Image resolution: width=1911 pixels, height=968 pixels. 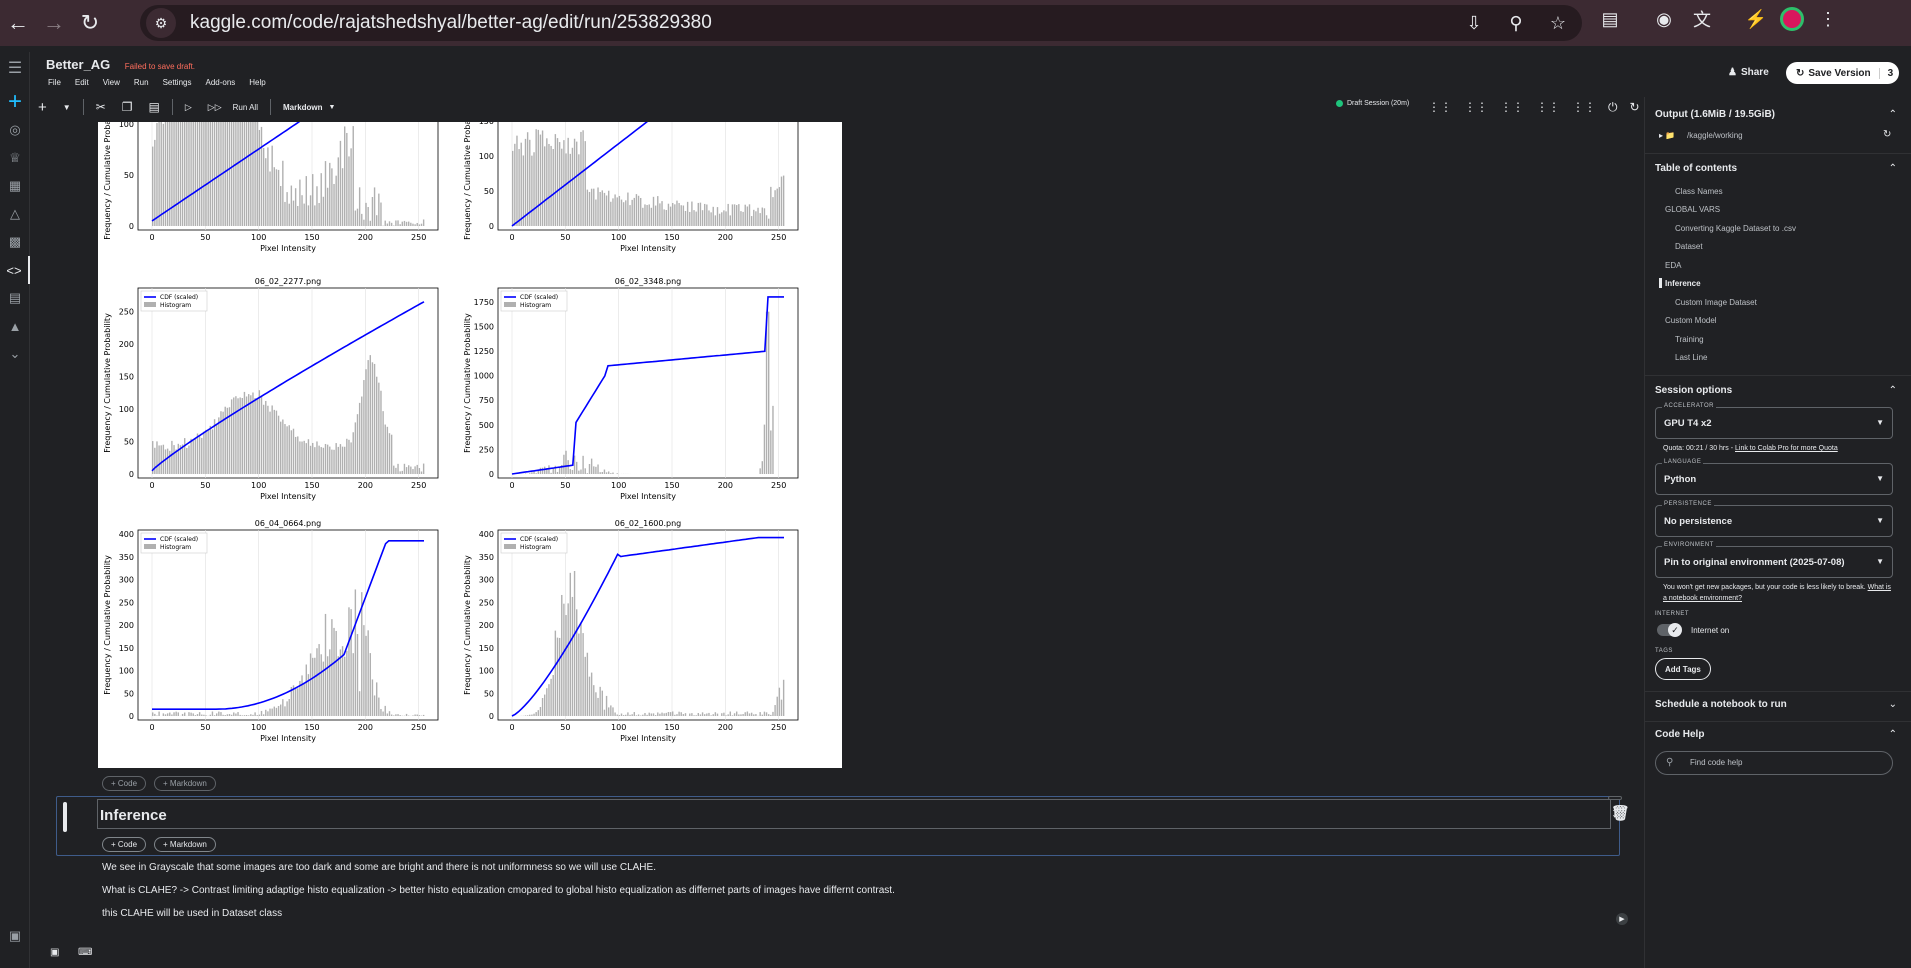 What do you see at coordinates (863, 812) in the screenshot?
I see `markdown-editor: Inference ↑ ↓ 🗑` at bounding box center [863, 812].